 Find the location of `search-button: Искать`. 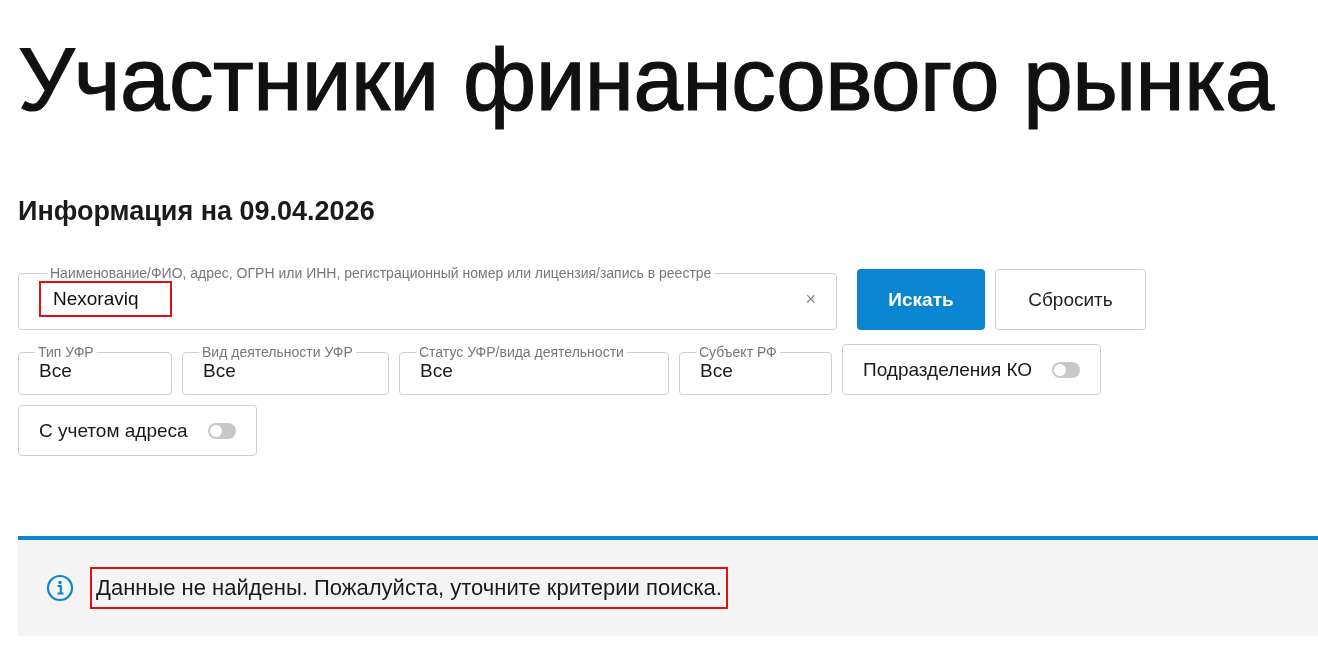

search-button: Искать is located at coordinates (921, 300).